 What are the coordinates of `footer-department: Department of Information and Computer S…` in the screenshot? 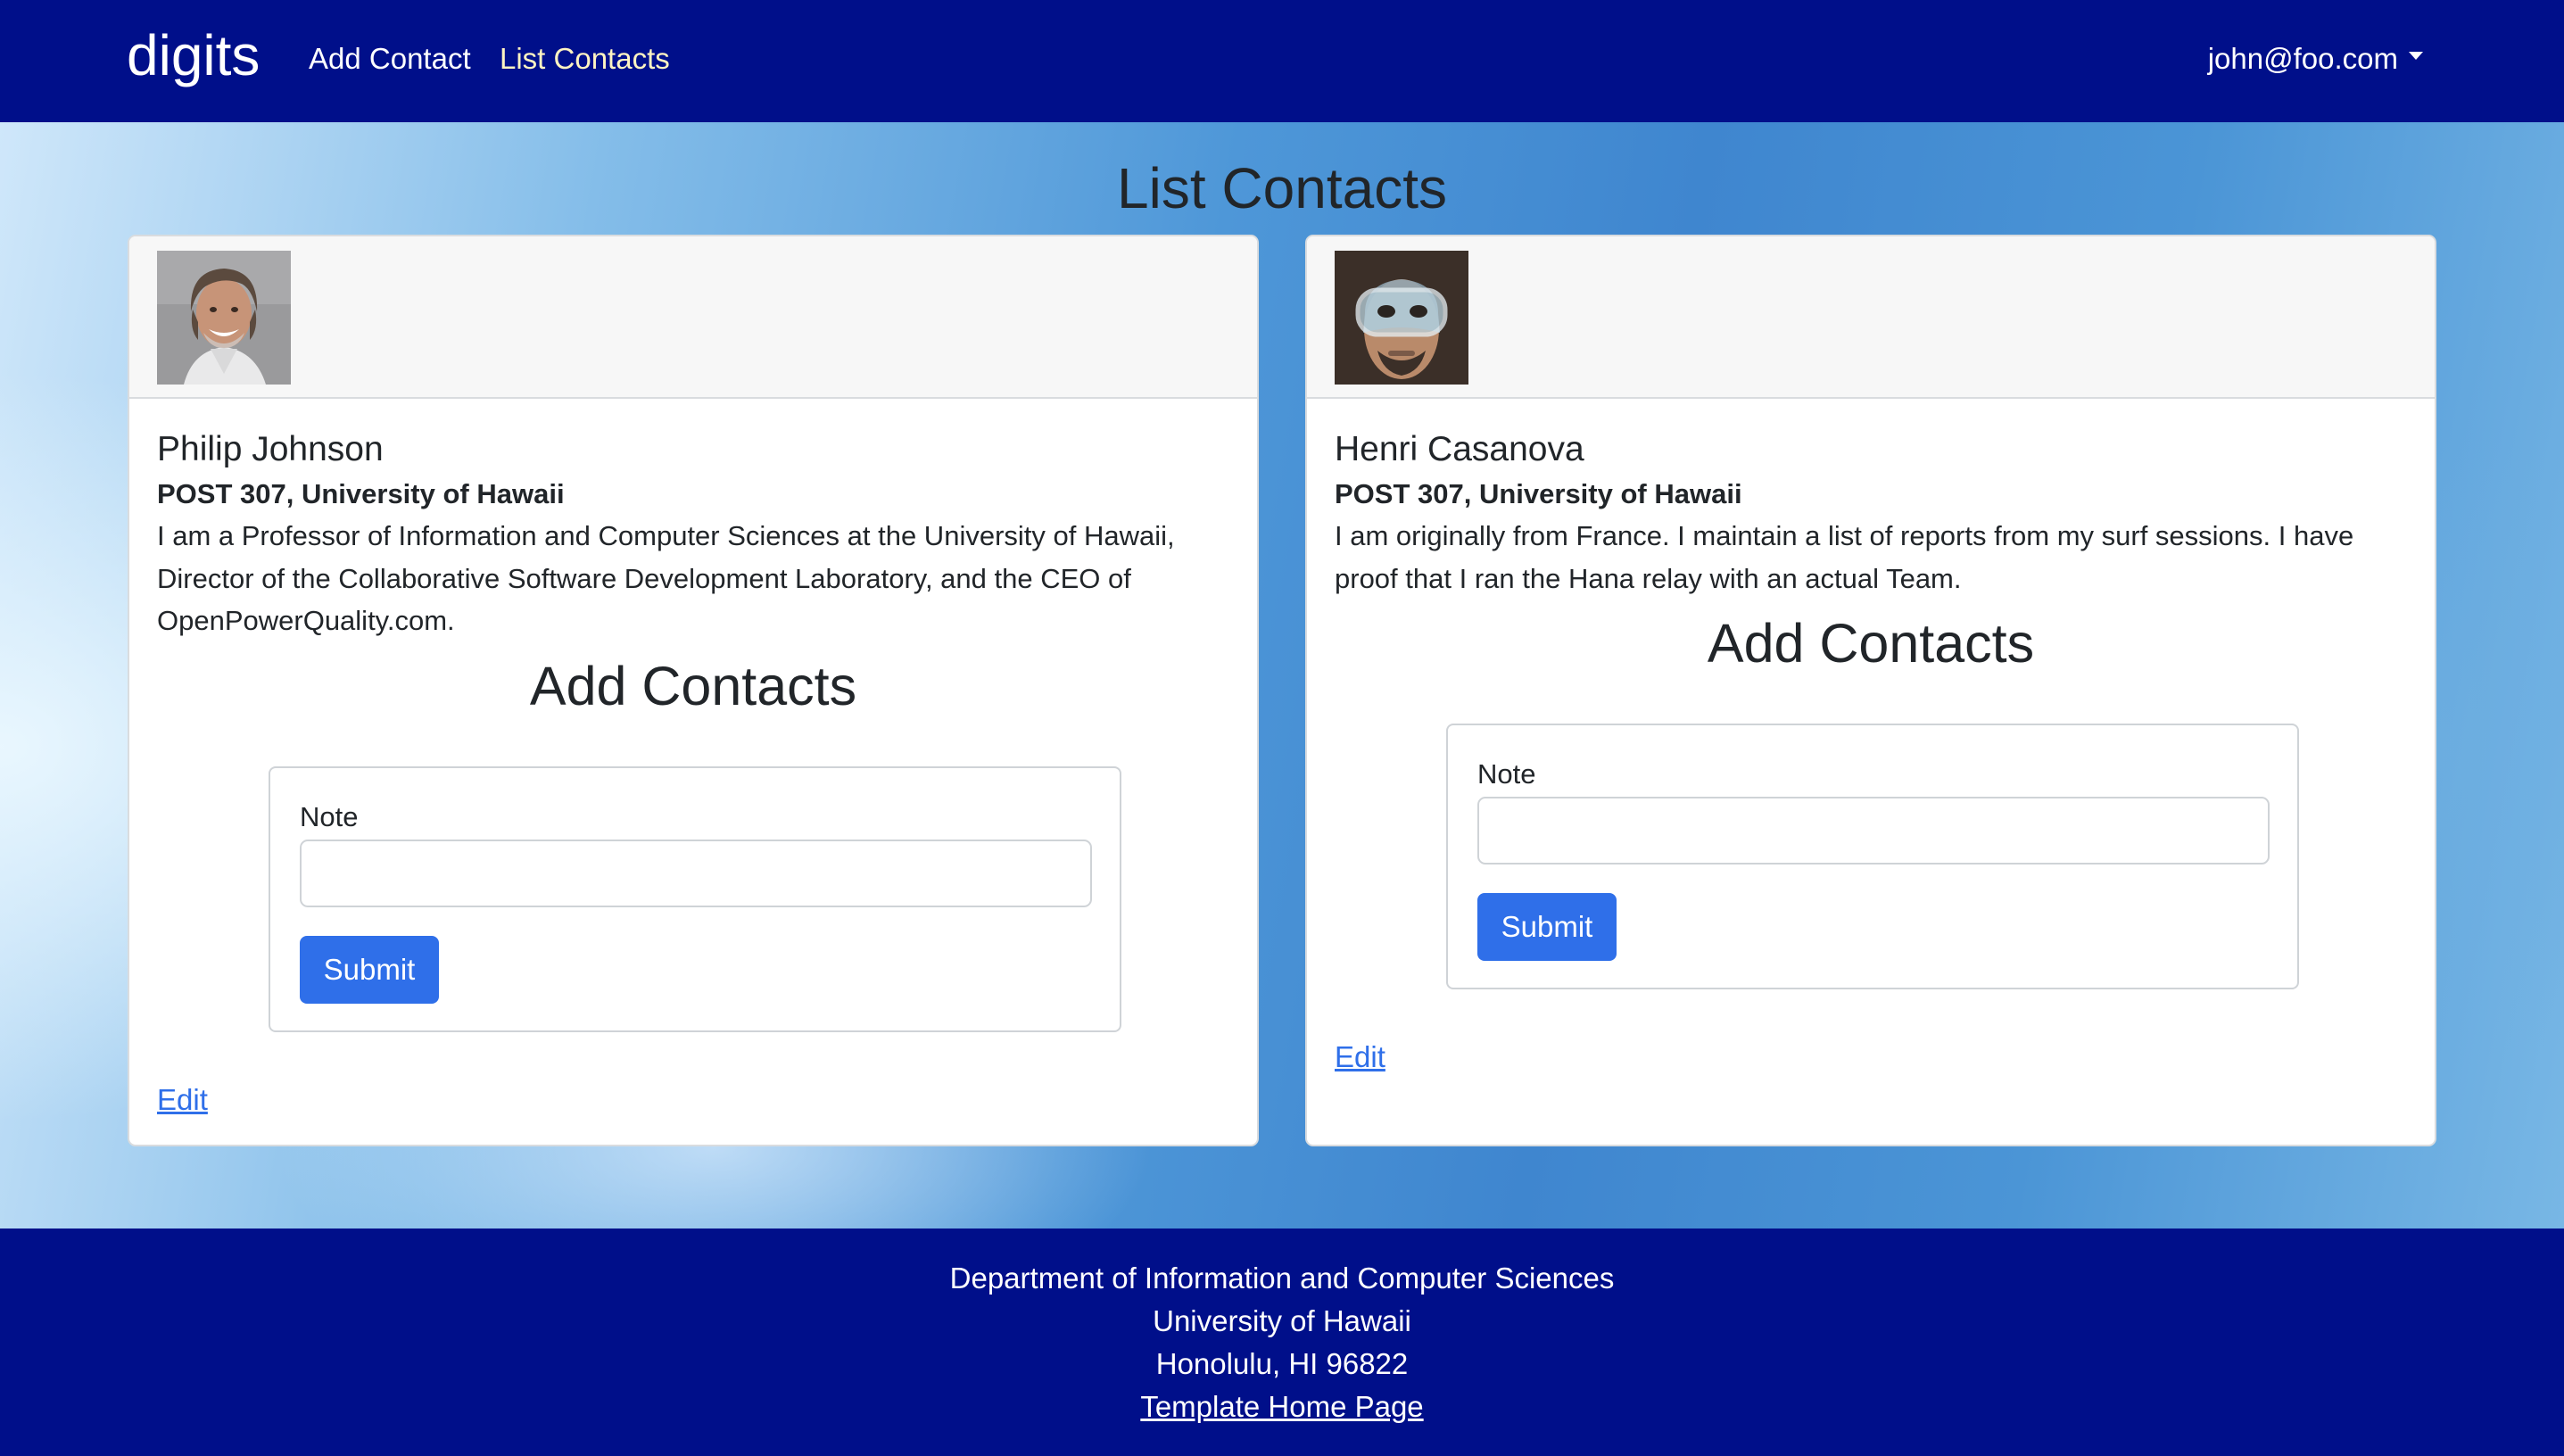 It's located at (1282, 1278).